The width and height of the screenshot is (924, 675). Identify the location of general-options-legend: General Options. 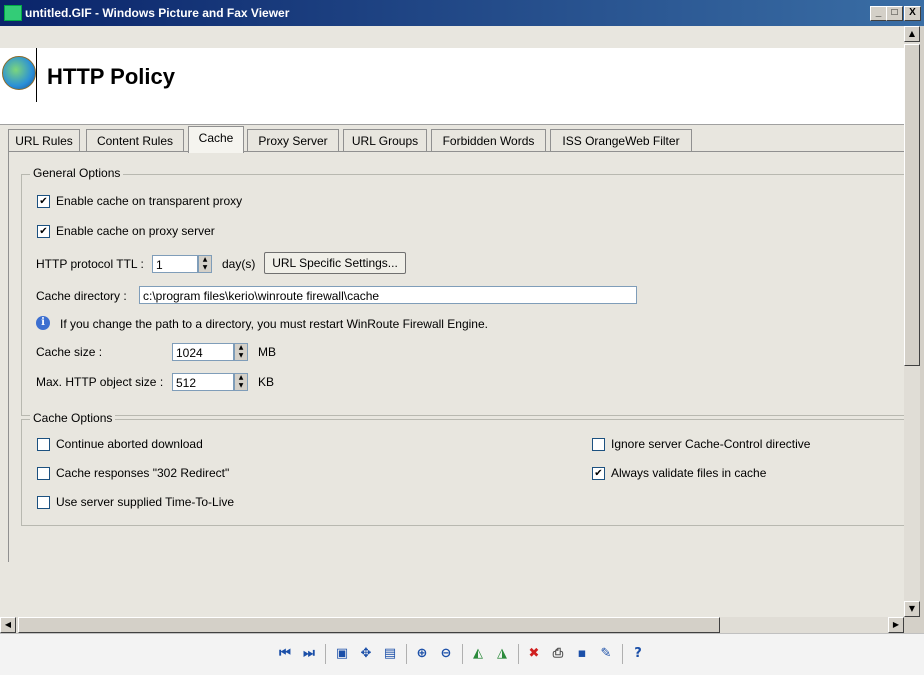
(77, 173).